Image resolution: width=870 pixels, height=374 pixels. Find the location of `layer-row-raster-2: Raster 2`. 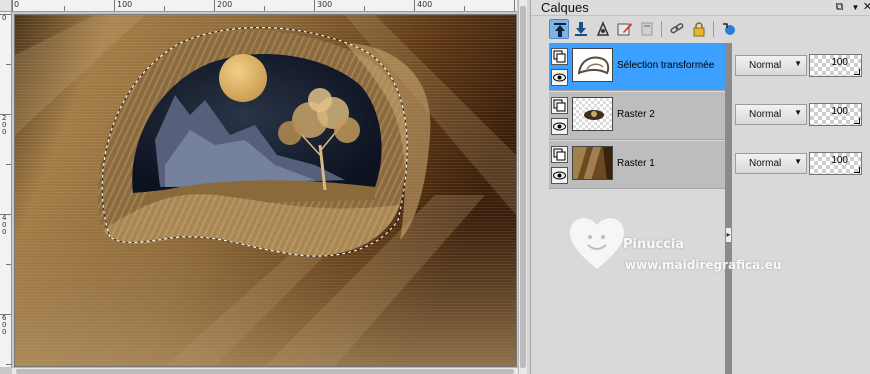

layer-row-raster-2: Raster 2 is located at coordinates (637, 116).